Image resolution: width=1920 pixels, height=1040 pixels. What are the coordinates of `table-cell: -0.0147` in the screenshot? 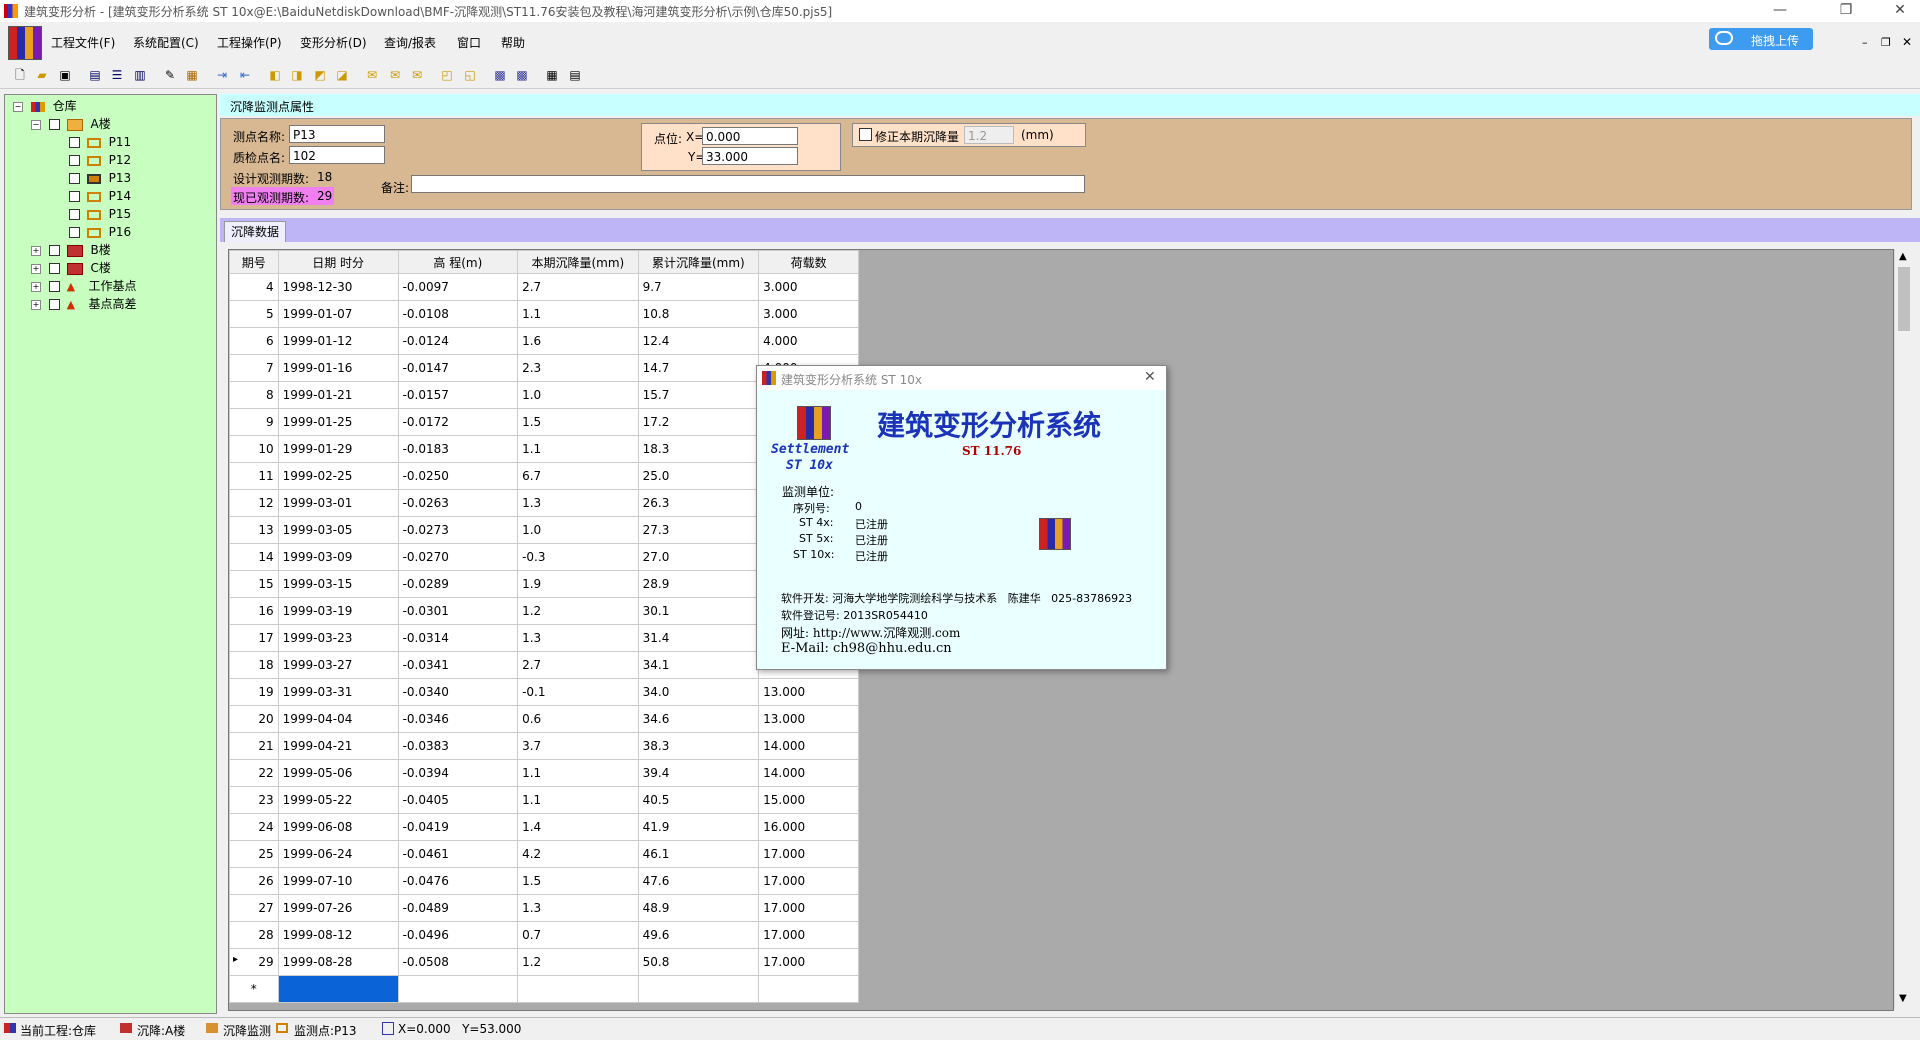 It's located at (458, 368).